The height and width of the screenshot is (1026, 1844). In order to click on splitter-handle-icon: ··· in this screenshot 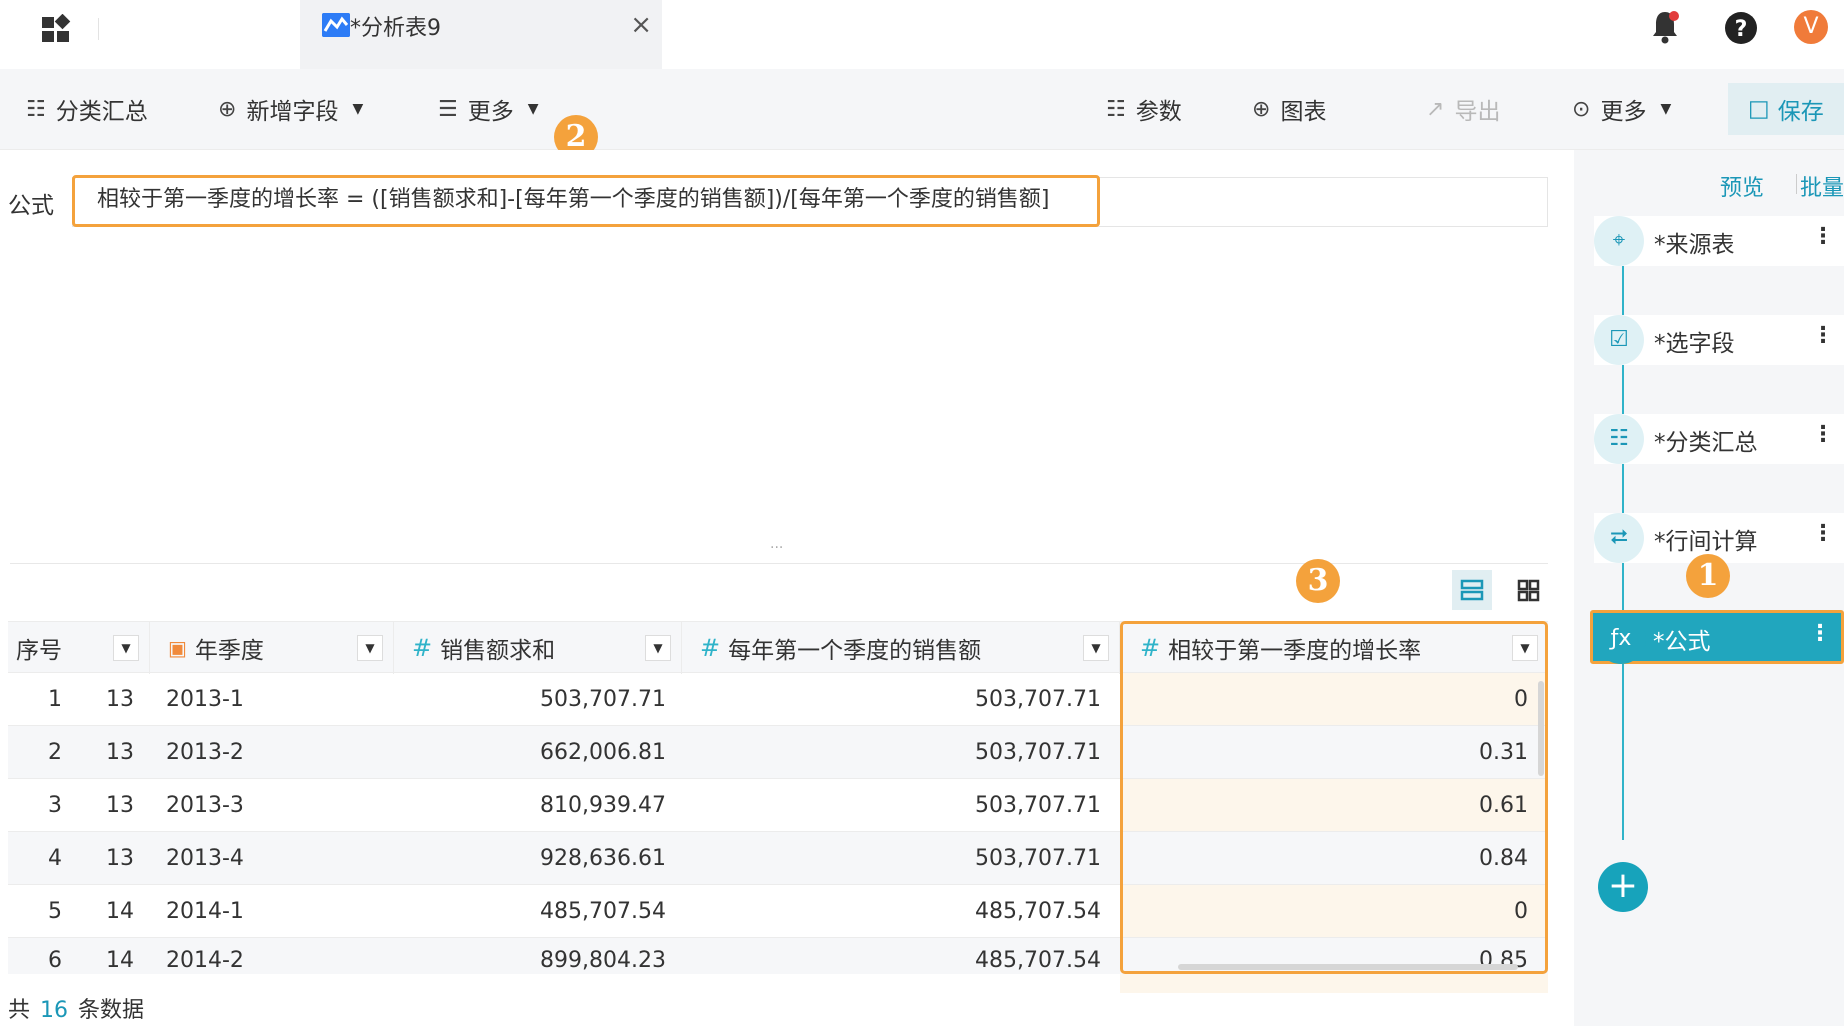, I will do `click(776, 548)`.